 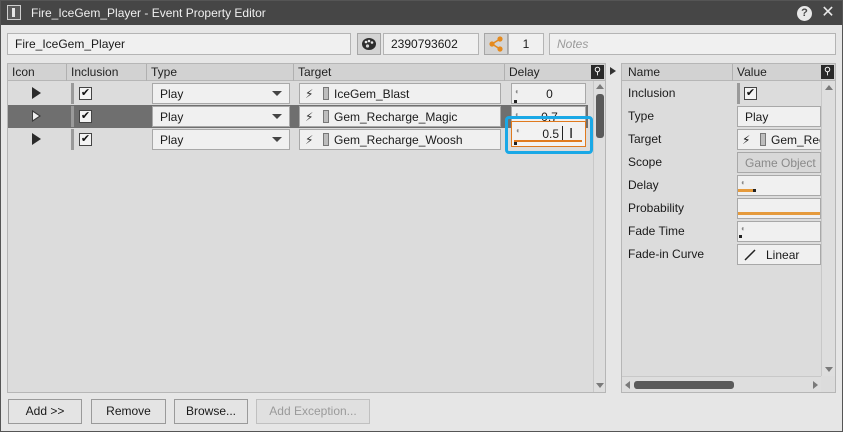 I want to click on remove-button: Remove, so click(x=128, y=411).